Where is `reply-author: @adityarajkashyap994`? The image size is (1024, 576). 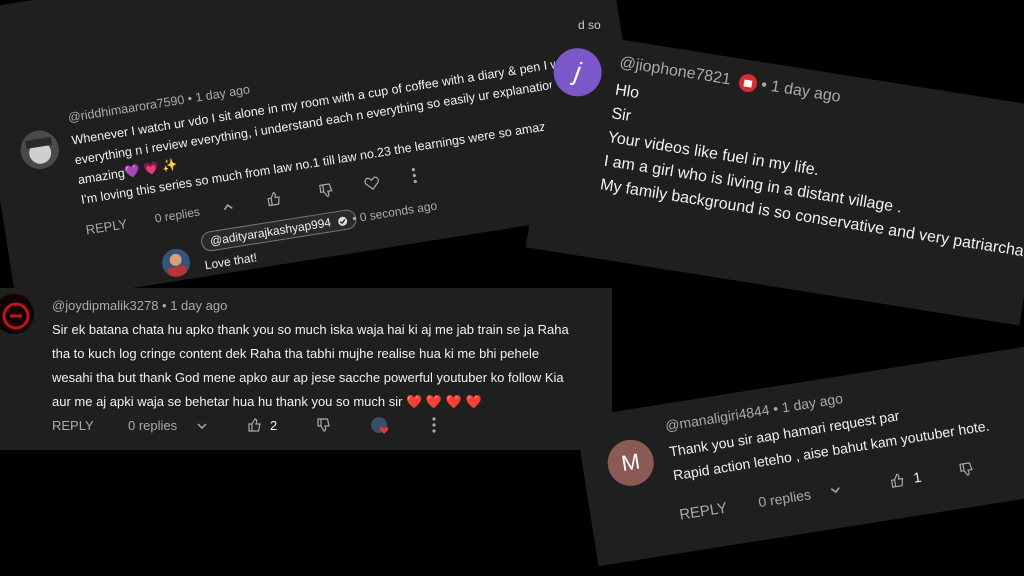 reply-author: @adityarajkashyap994 is located at coordinates (270, 232).